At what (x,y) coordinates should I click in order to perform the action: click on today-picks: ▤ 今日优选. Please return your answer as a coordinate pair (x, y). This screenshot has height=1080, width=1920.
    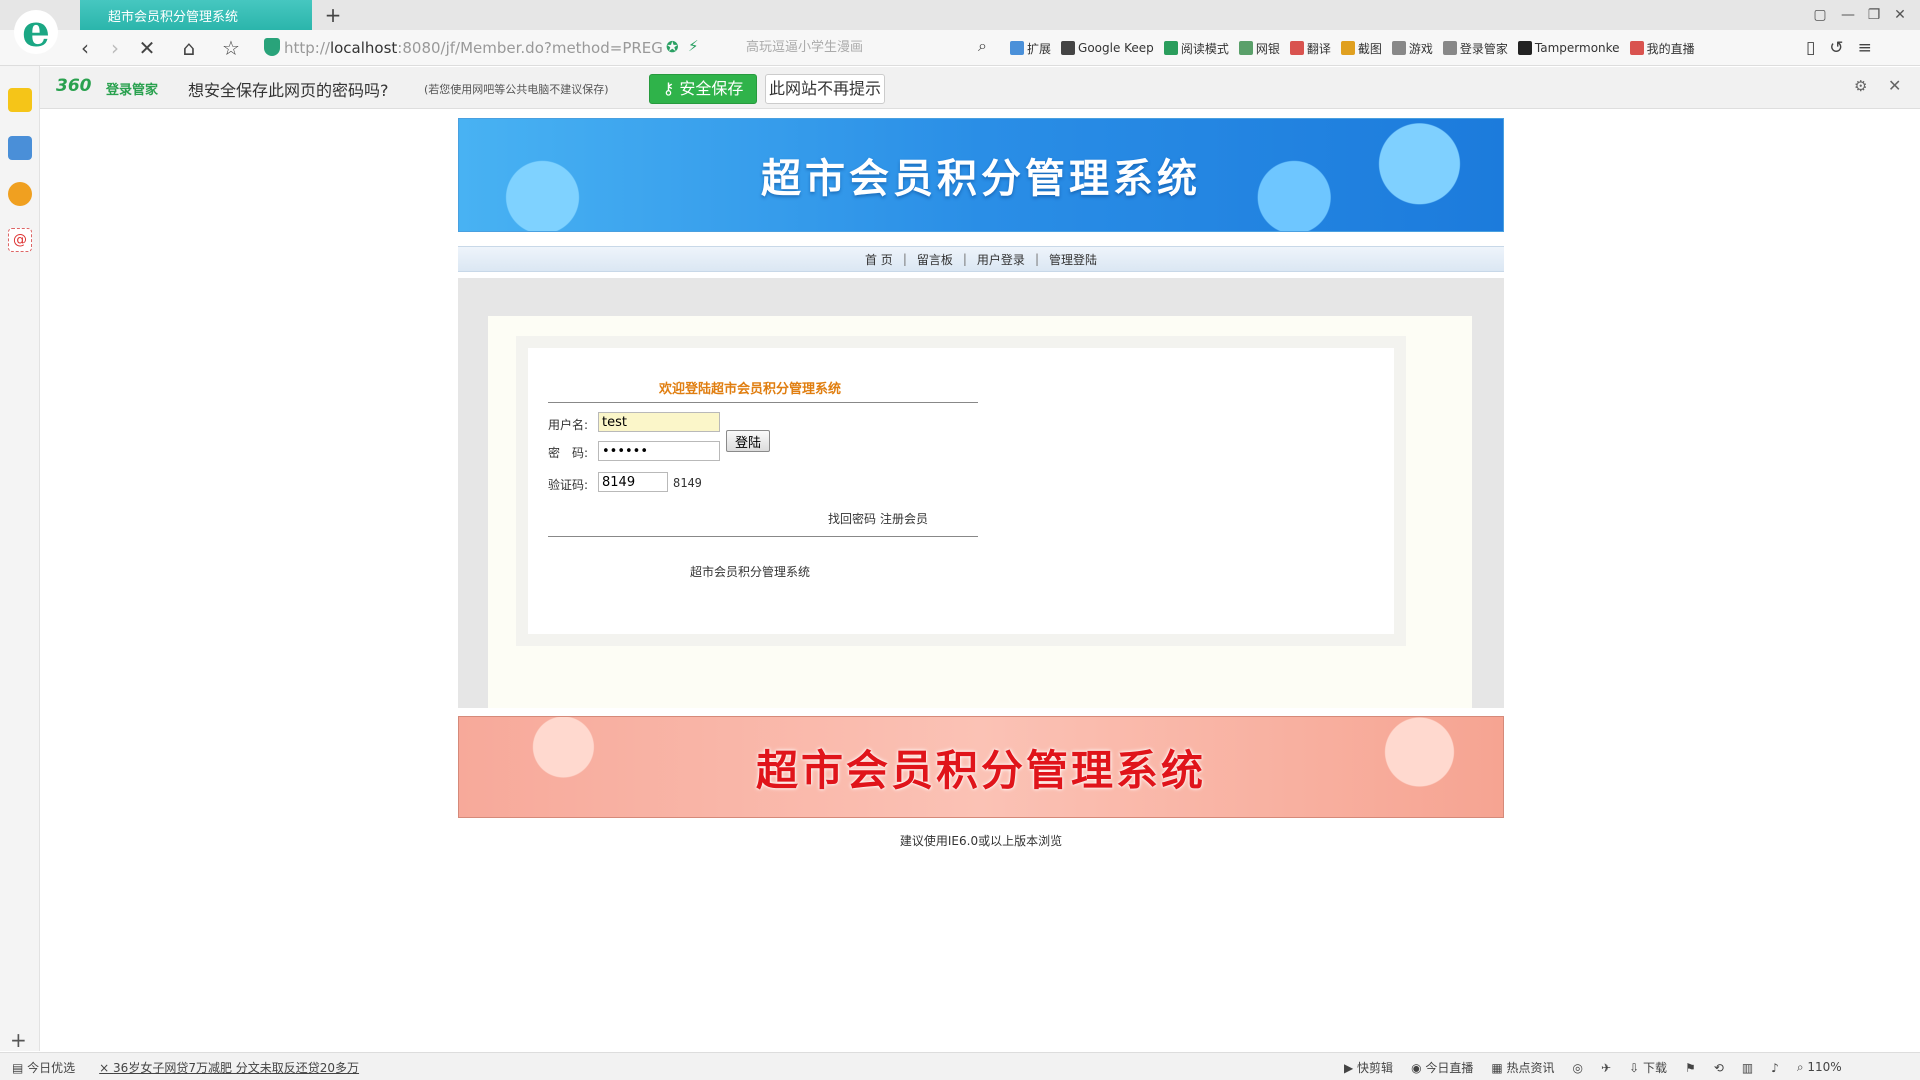
    Looking at the image, I should click on (43, 1067).